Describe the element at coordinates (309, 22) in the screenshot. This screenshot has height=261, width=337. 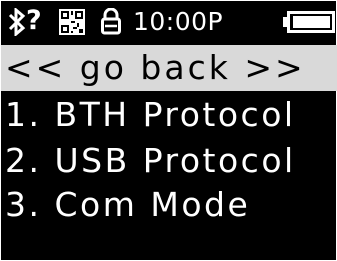
I see `battery-icon` at that location.